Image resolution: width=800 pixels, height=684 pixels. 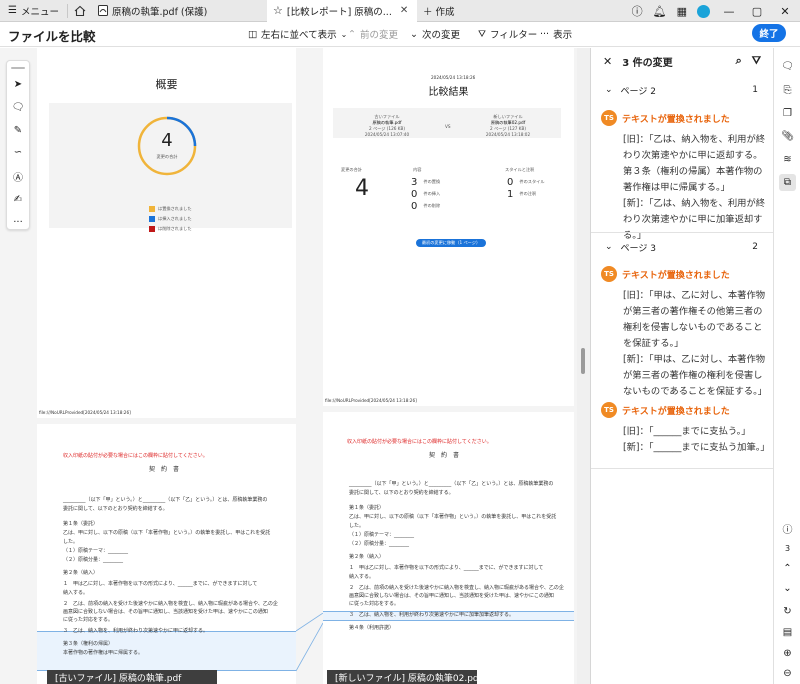 I want to click on more-tools-icon: ···, so click(x=18, y=222).